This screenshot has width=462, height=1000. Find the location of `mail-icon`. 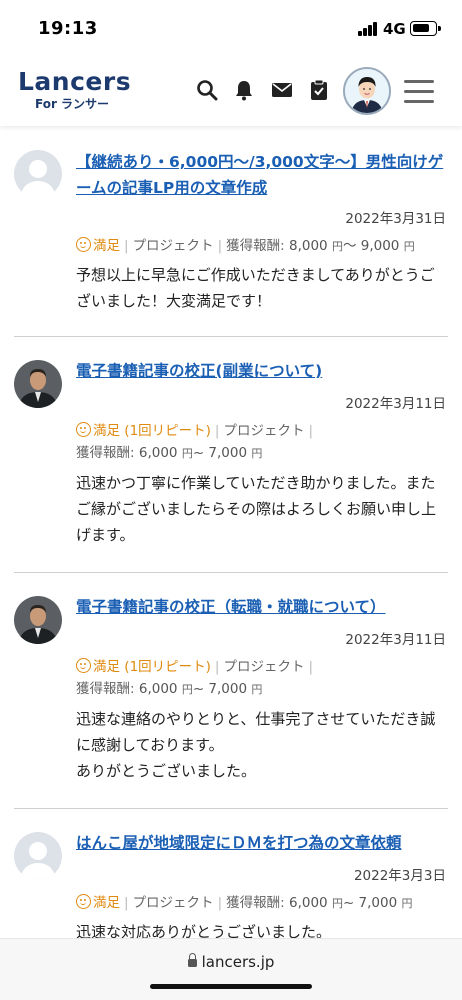

mail-icon is located at coordinates (282, 90).